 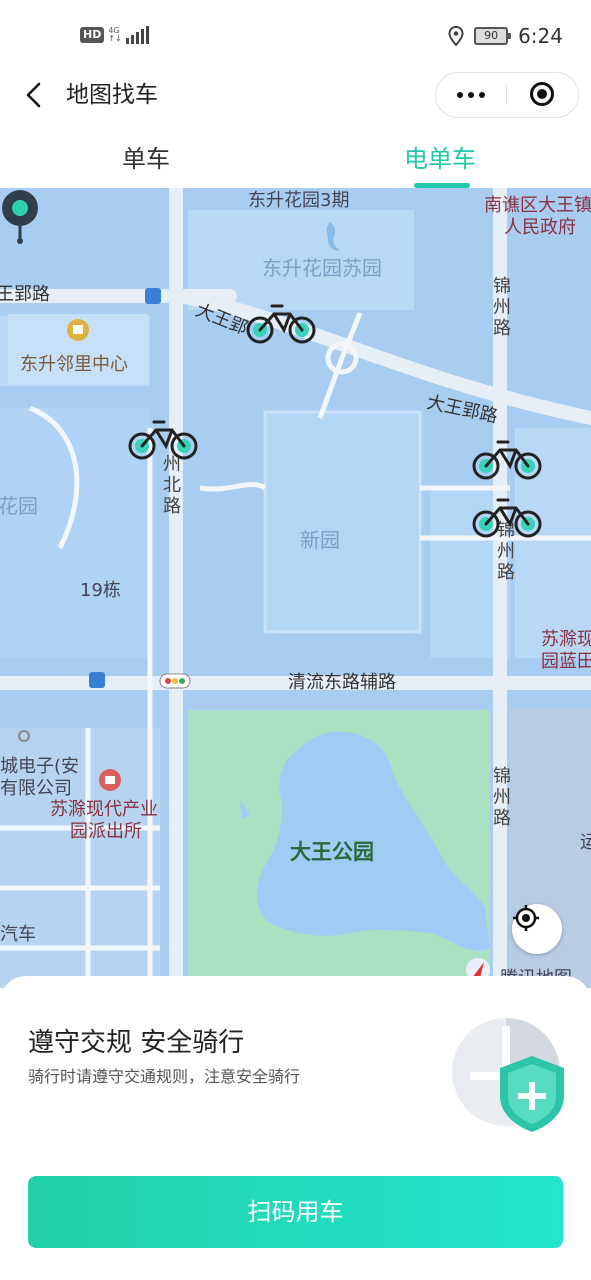 I want to click on map-label-gov-line1: 南谯区大王镇, so click(x=537, y=205).